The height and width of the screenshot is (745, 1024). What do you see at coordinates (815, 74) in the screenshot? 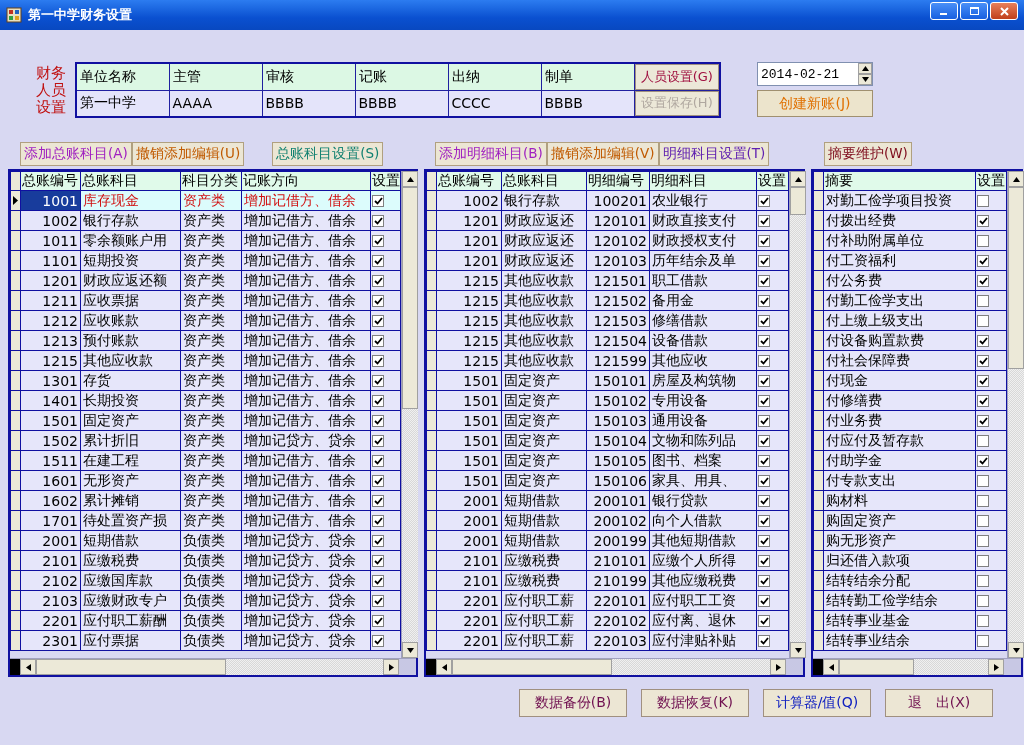
I see `date-field: 2014-02-21` at bounding box center [815, 74].